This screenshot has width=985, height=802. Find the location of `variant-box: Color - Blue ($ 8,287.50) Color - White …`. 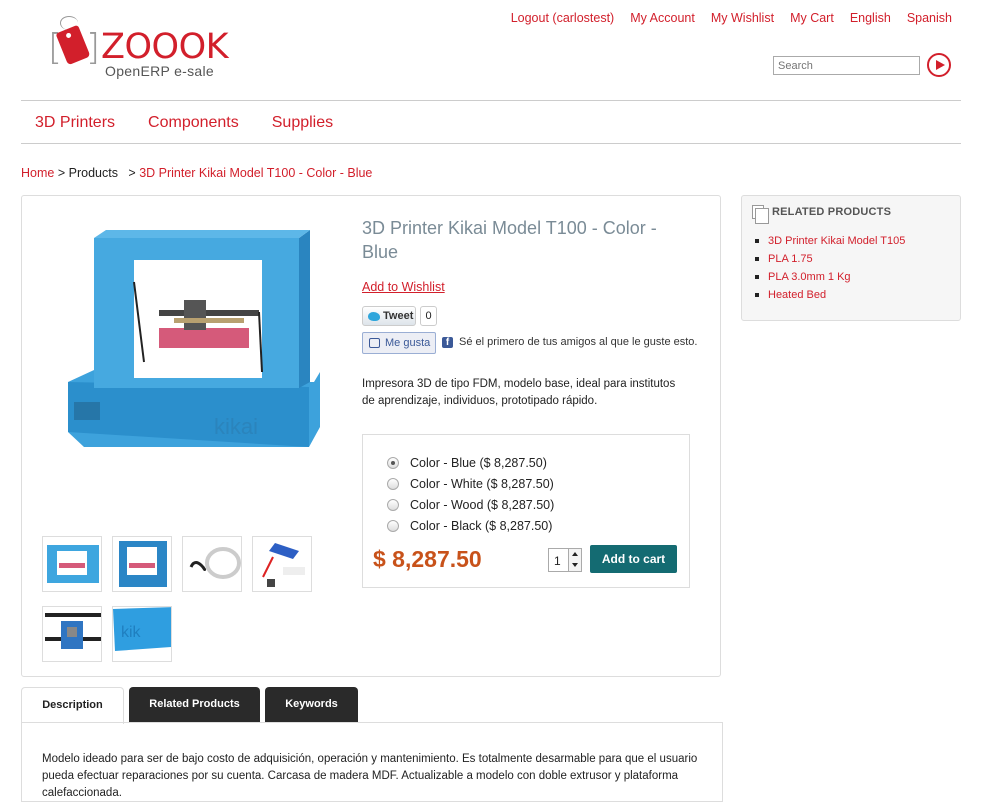

variant-box: Color - Blue ($ 8,287.50) Color - White … is located at coordinates (526, 511).